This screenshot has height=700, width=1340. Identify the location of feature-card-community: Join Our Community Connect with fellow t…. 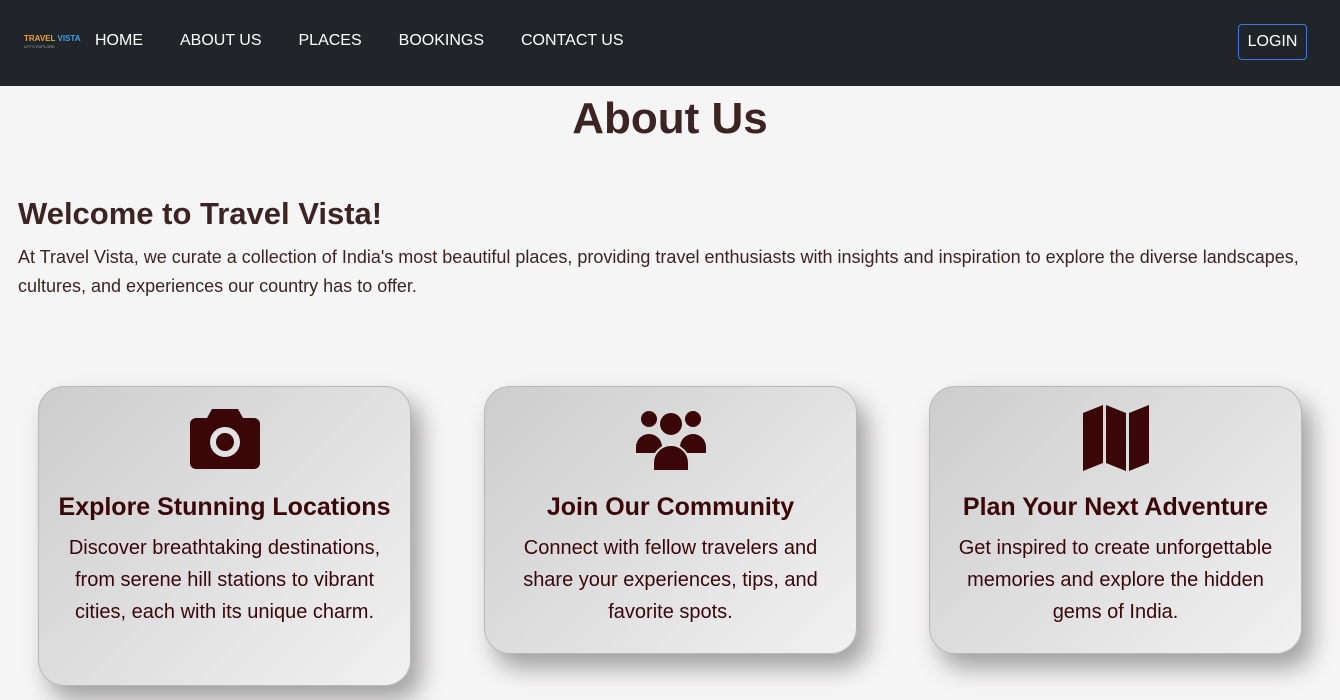
(670, 520).